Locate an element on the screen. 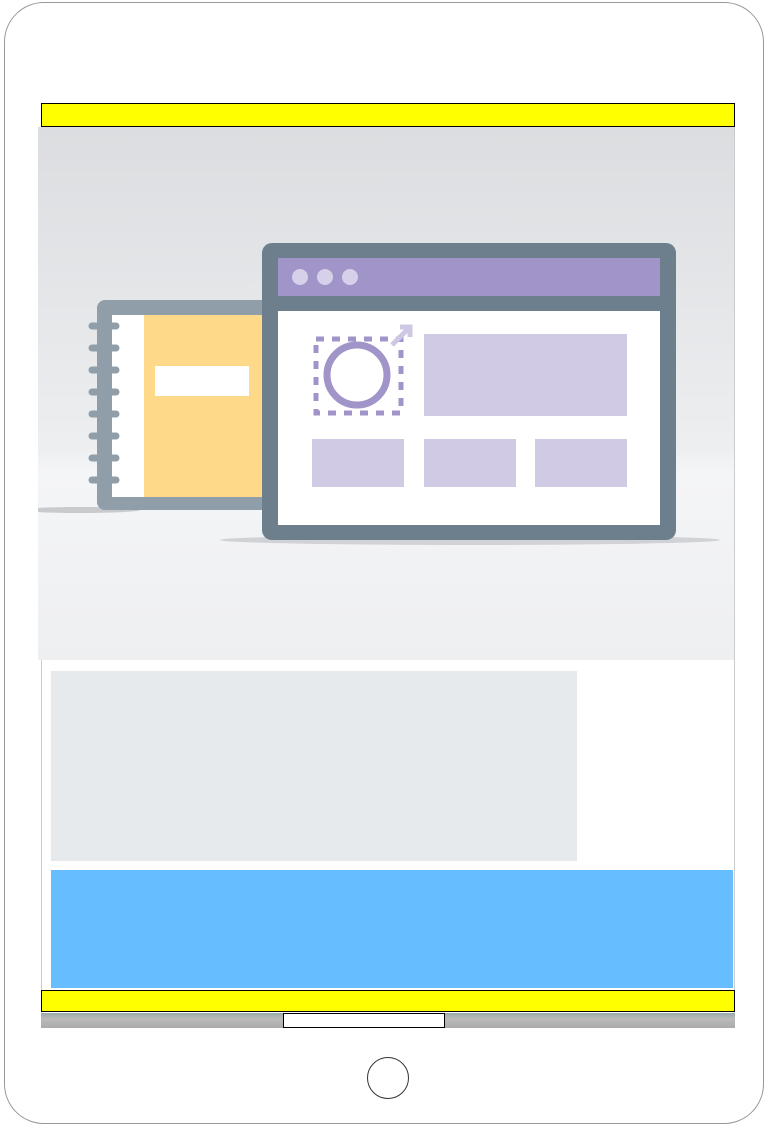 The width and height of the screenshot is (768, 1128). horizontal-scrollbar is located at coordinates (388, 1020).